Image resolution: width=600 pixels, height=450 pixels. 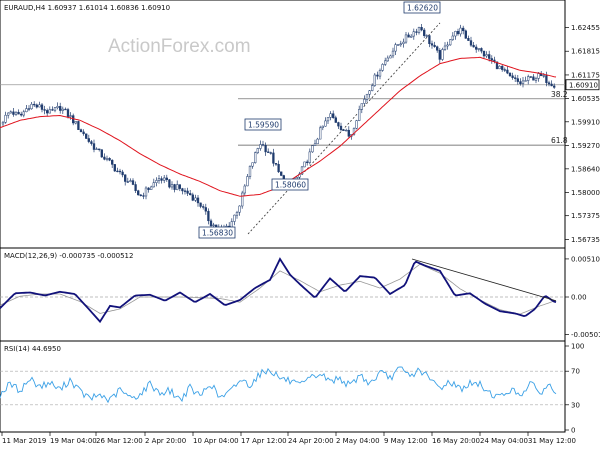 I want to click on price-tick-label: 1.61815, so click(x=585, y=52).